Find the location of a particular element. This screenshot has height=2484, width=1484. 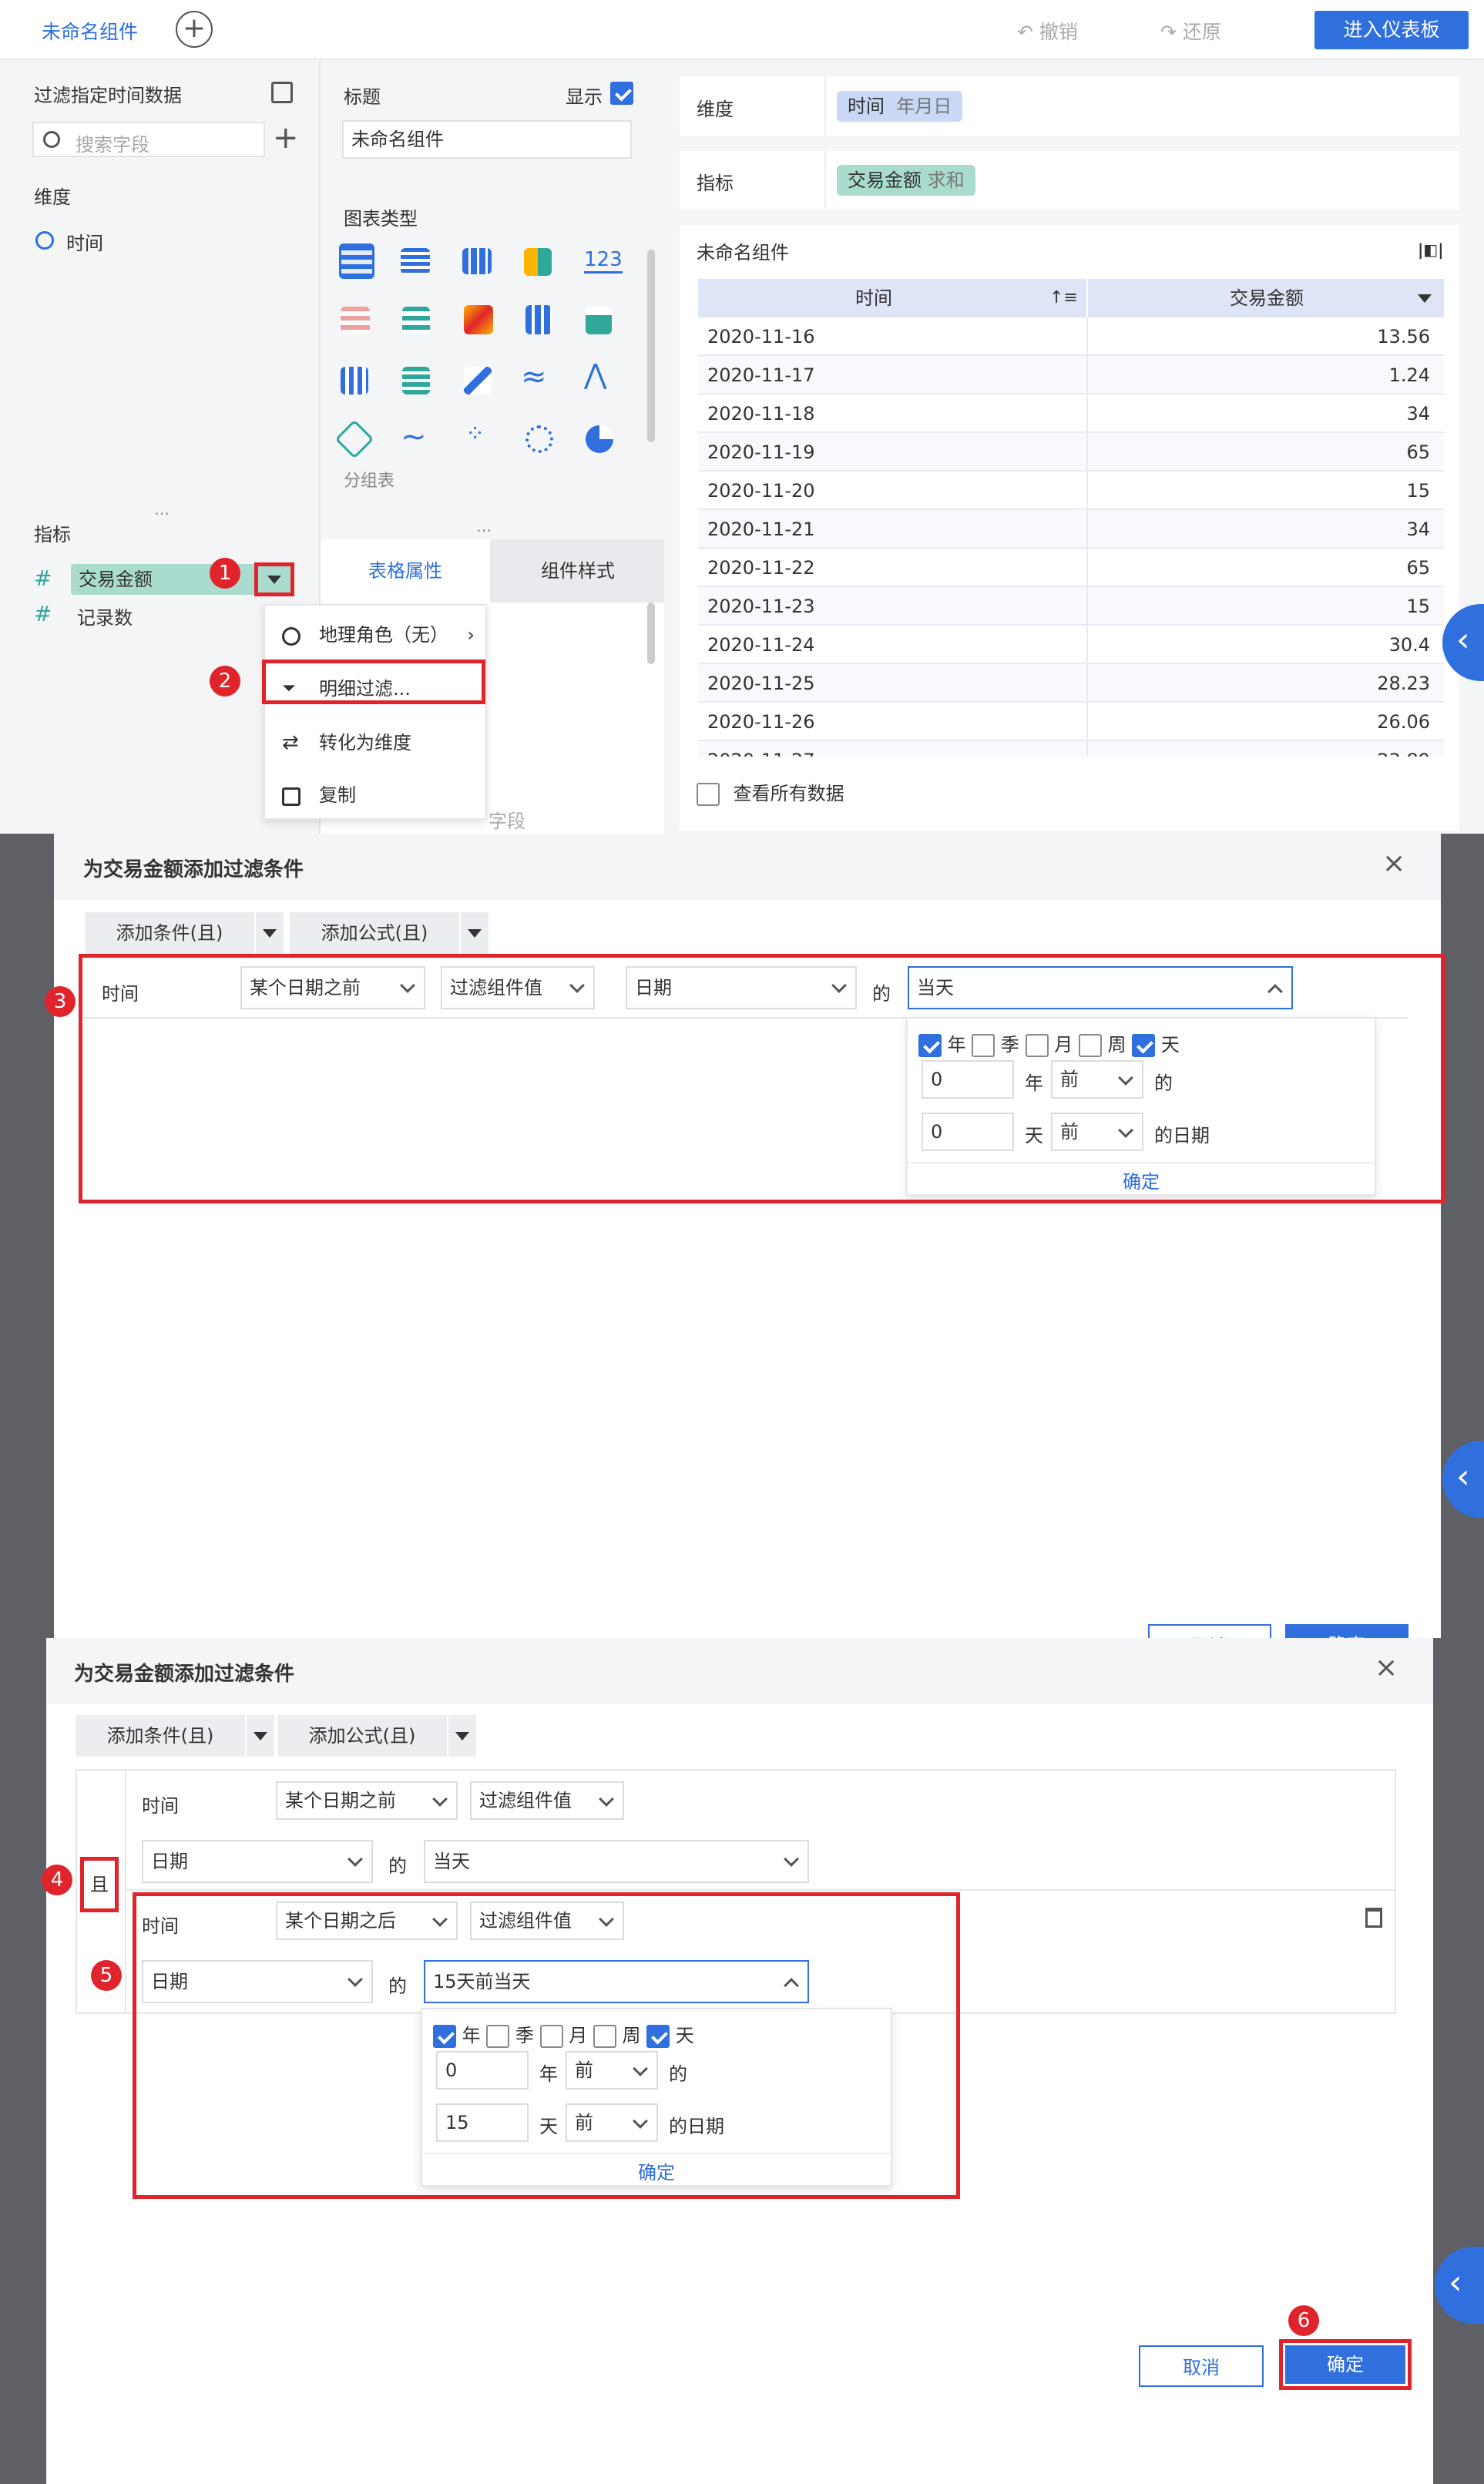

confirm-button: 确定 is located at coordinates (1345, 2364).